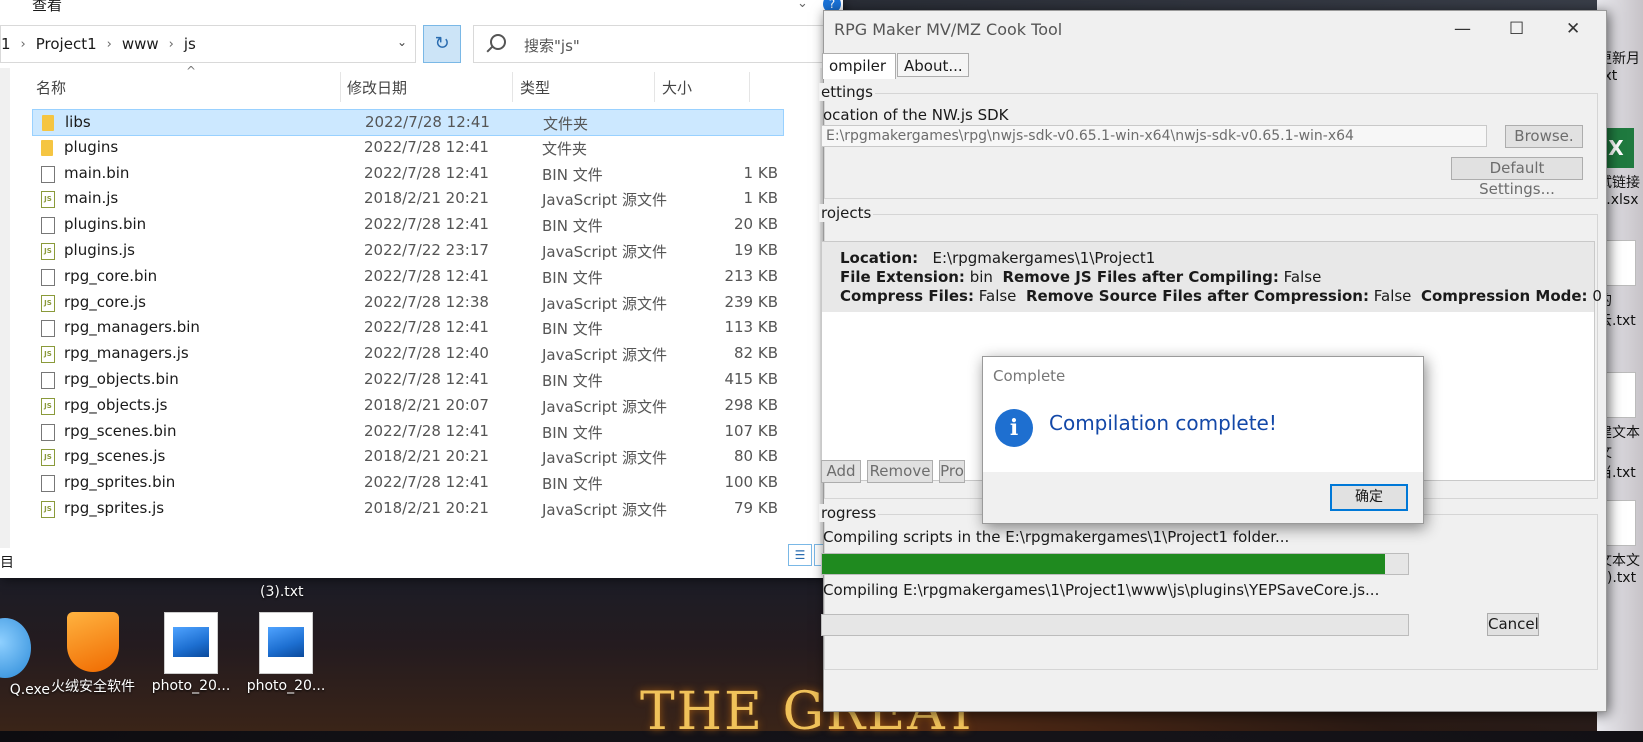 The height and width of the screenshot is (742, 1643). What do you see at coordinates (1203, 440) in the screenshot?
I see `complete-dialog: Complete i Compilation complete! 确定` at bounding box center [1203, 440].